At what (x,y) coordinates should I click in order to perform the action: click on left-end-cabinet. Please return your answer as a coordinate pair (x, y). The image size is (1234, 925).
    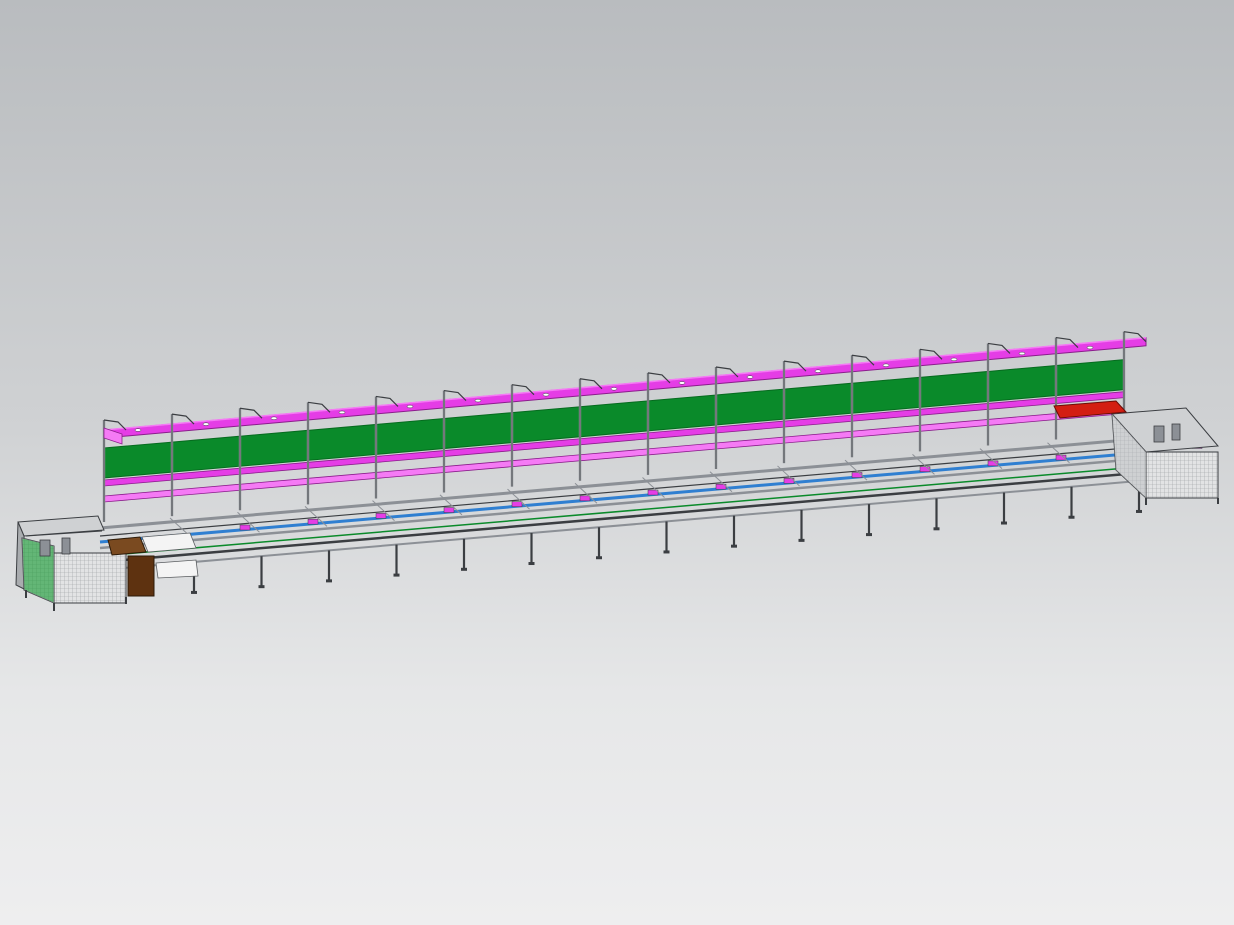
    Looking at the image, I should click on (71, 563).